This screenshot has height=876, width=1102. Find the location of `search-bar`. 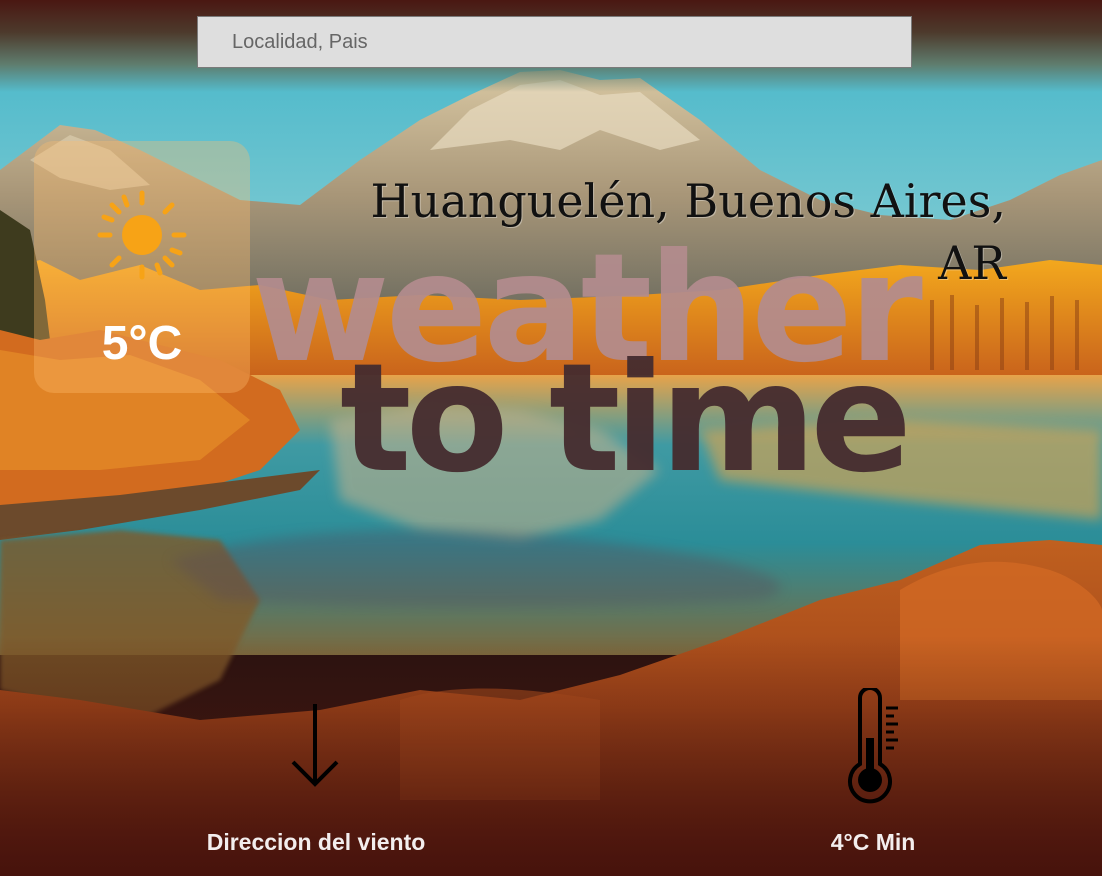

search-bar is located at coordinates (554, 42).